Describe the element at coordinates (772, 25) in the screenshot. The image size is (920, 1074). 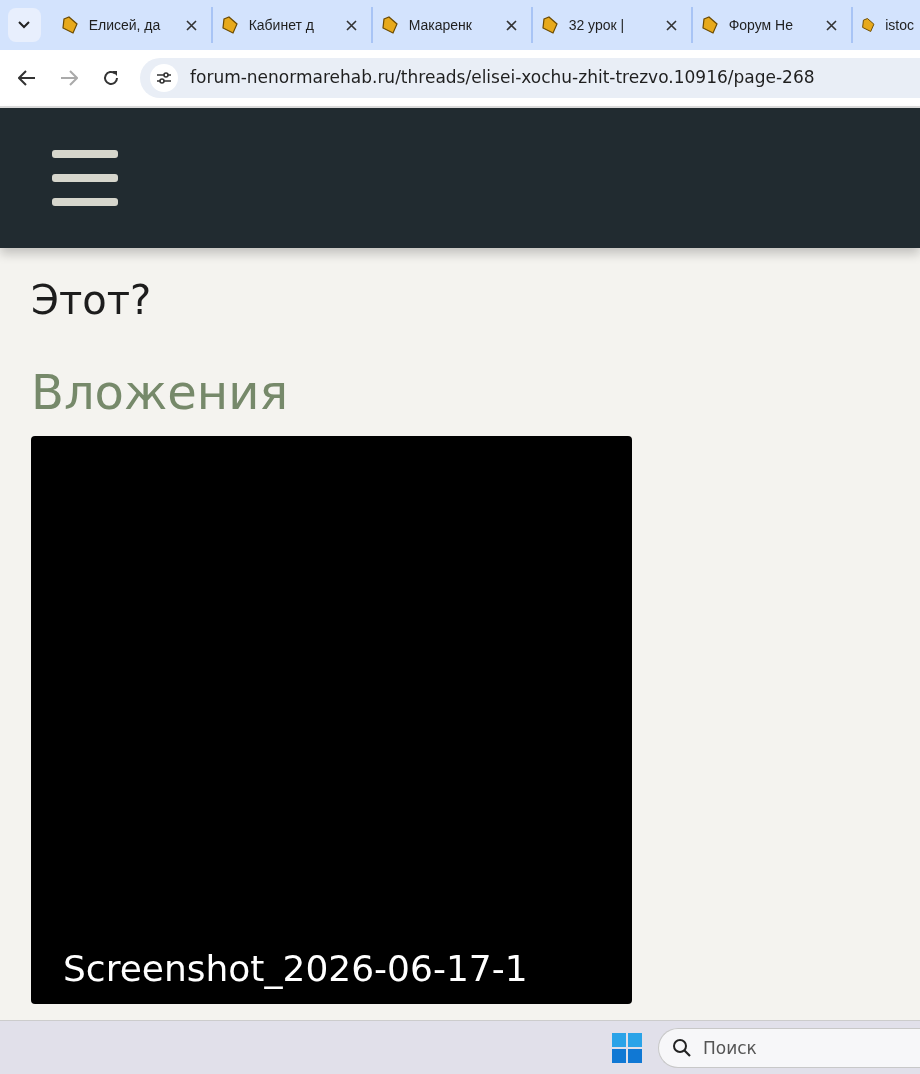
I see `browser-tab: Форум Не` at that location.